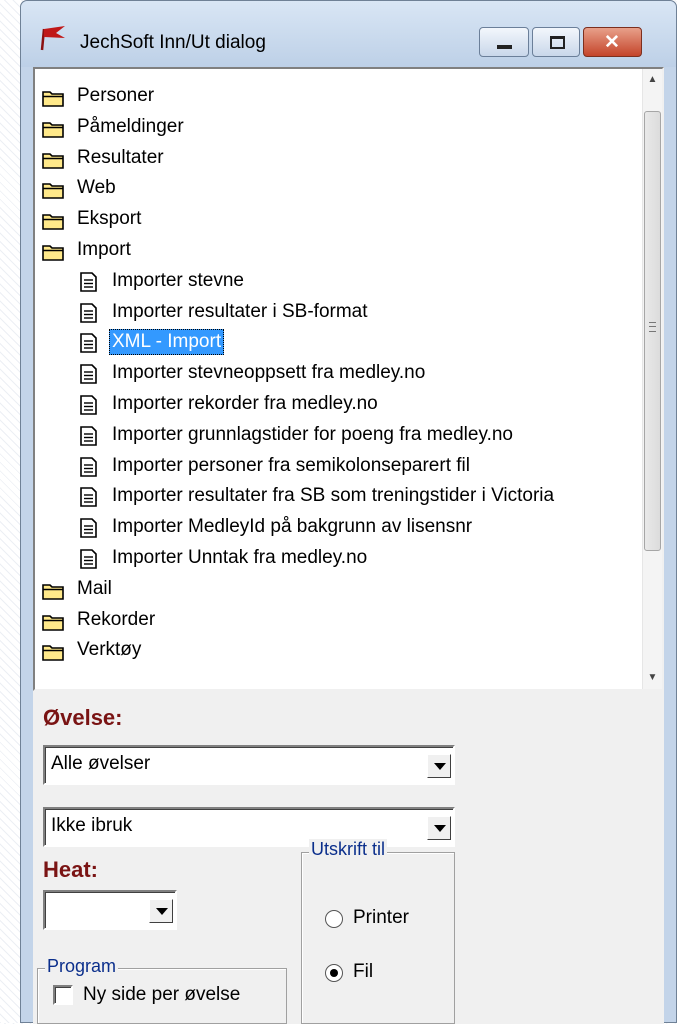 Image resolution: width=677 pixels, height=1024 pixels. Describe the element at coordinates (83, 717) in the screenshot. I see `ovelse-label: Øvelse:` at that location.